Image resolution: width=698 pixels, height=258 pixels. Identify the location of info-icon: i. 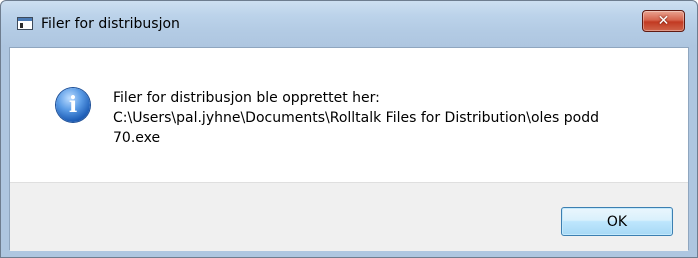
(73, 105).